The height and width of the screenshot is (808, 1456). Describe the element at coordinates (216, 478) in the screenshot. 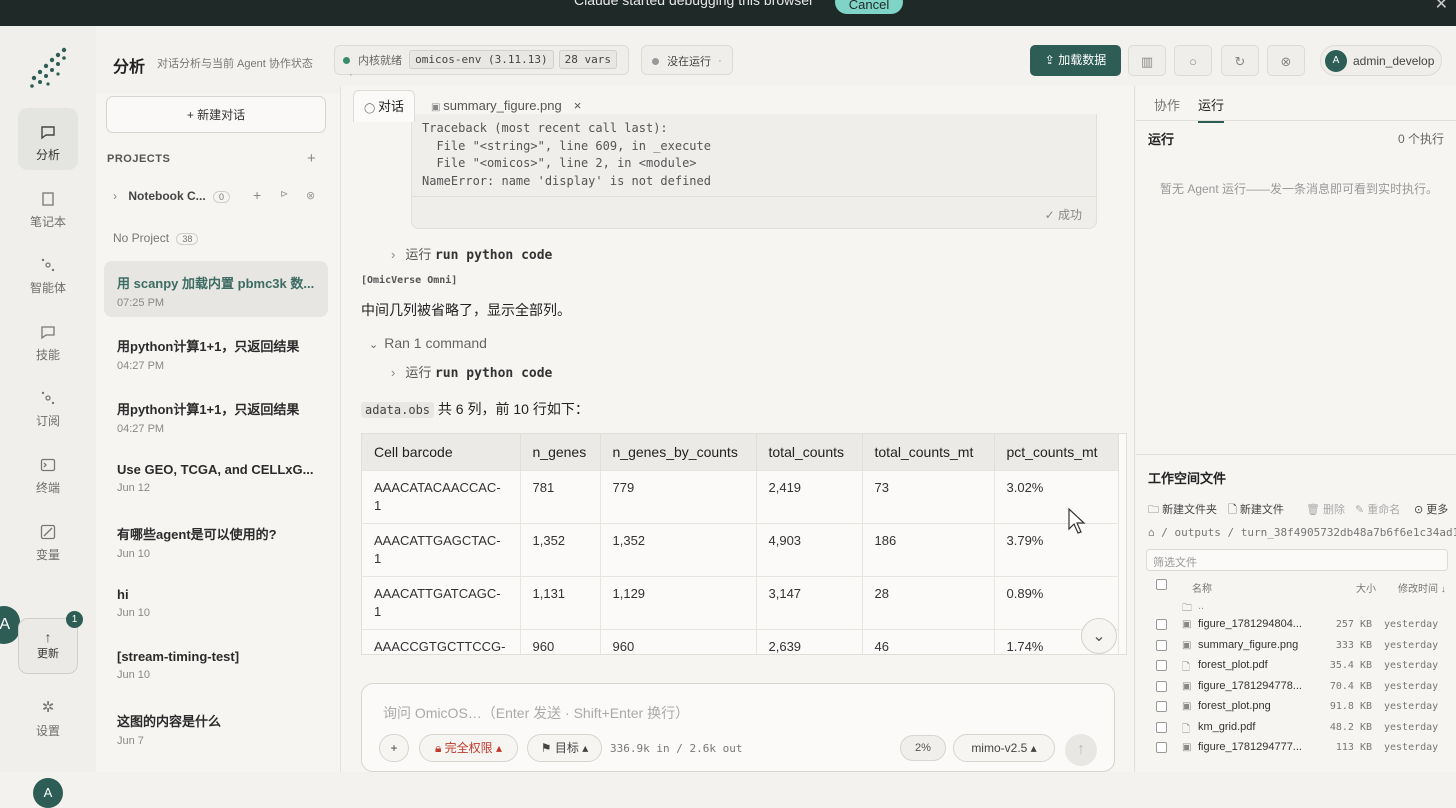

I see `conversation-item: Use GEO, TCGA, and CELLxG... Jun 12` at that location.